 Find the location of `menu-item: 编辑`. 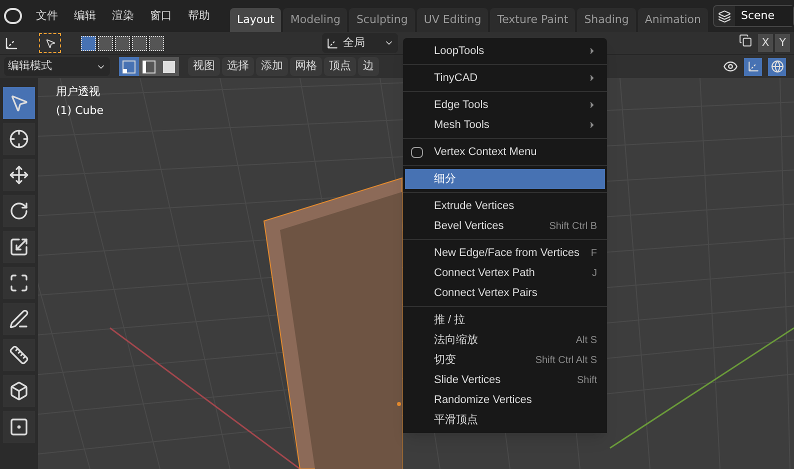

menu-item: 编辑 is located at coordinates (85, 16).